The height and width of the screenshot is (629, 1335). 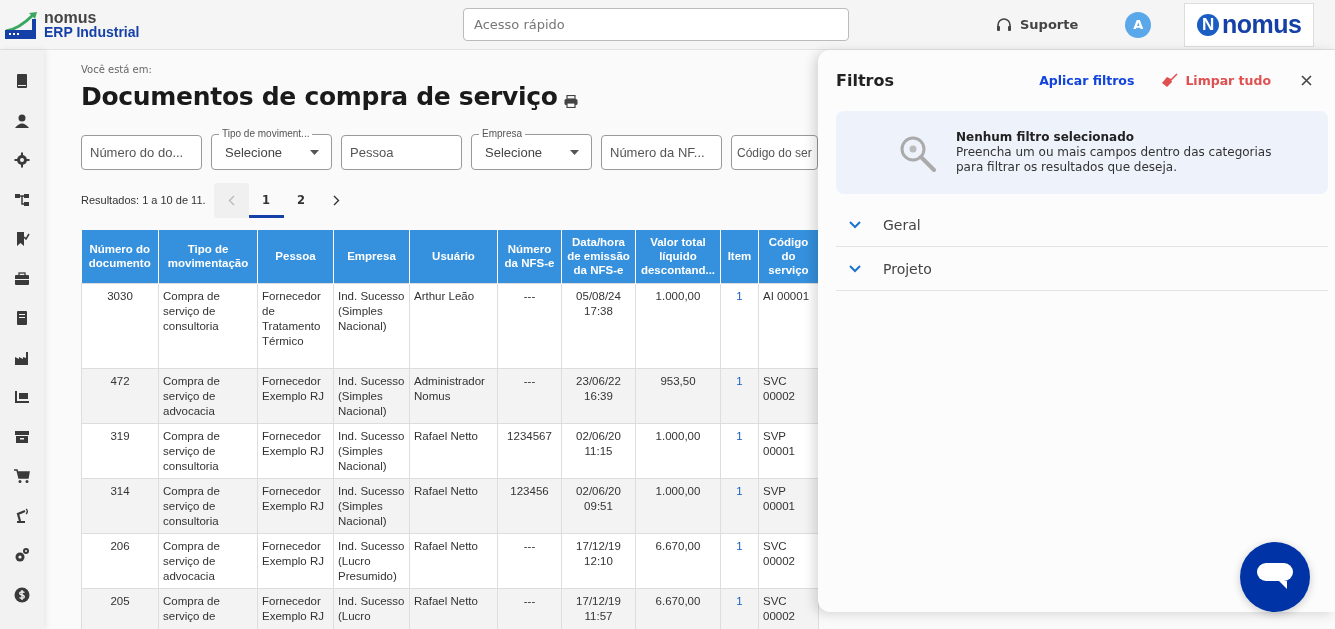 I want to click on column-header: Tipo de movimentação, so click(x=208, y=256).